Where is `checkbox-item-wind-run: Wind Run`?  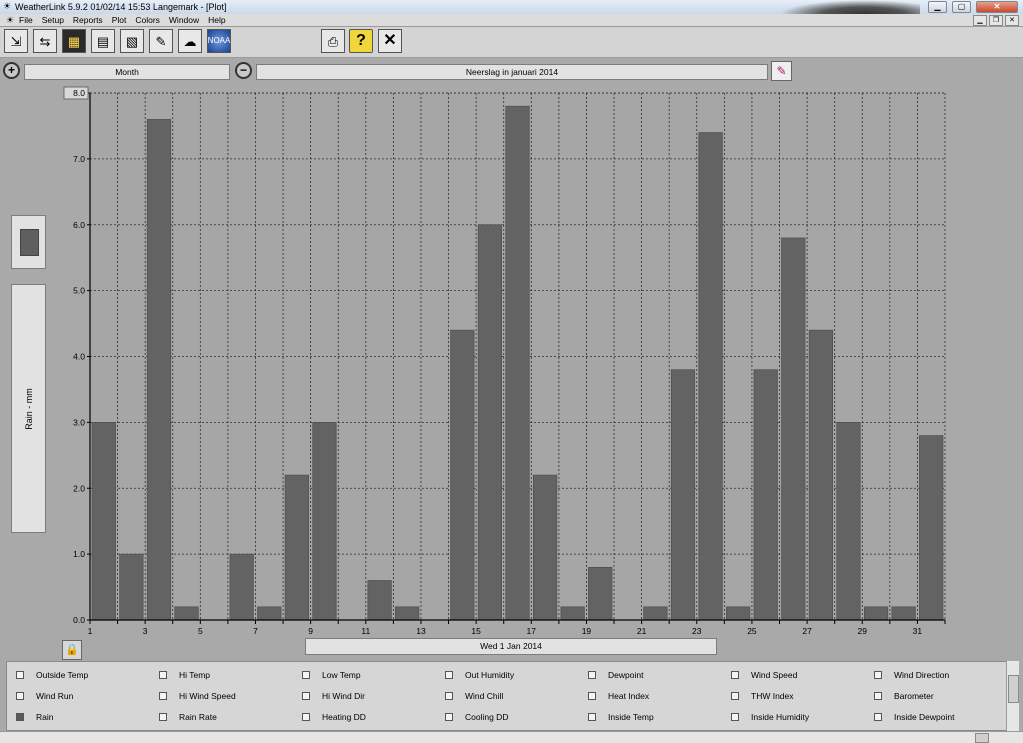 checkbox-item-wind-run: Wind Run is located at coordinates (44, 696).